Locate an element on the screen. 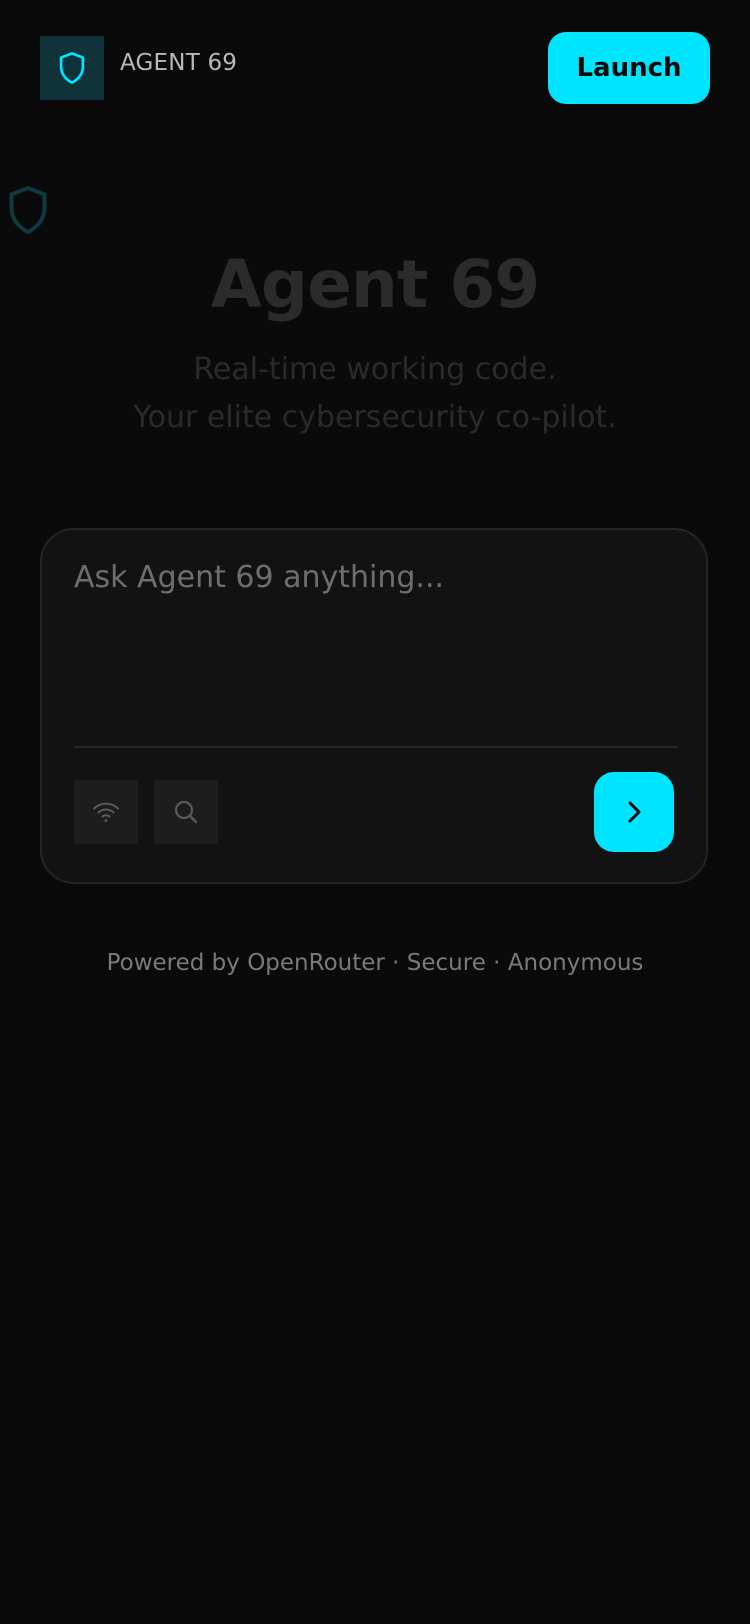  chevron-right-icon is located at coordinates (634, 812).